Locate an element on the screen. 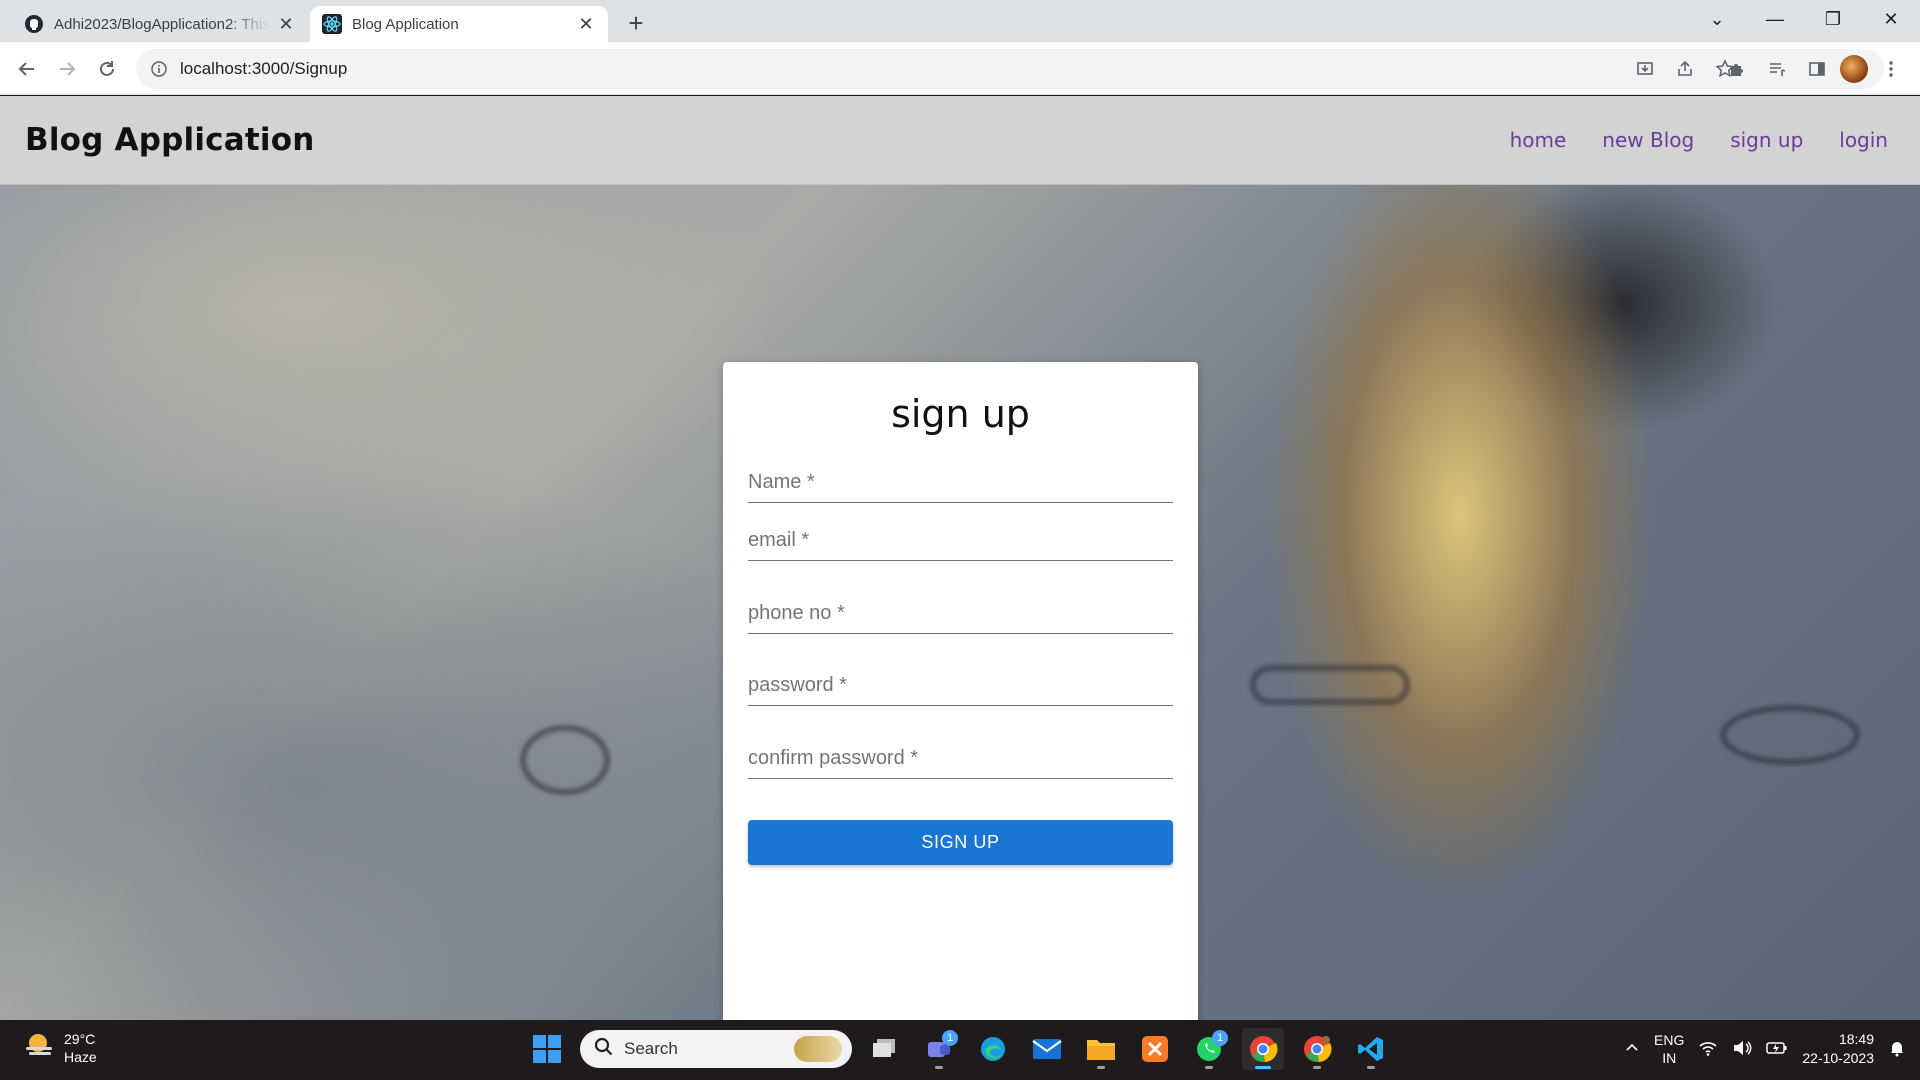  reading-list-icon is located at coordinates (1777, 69).